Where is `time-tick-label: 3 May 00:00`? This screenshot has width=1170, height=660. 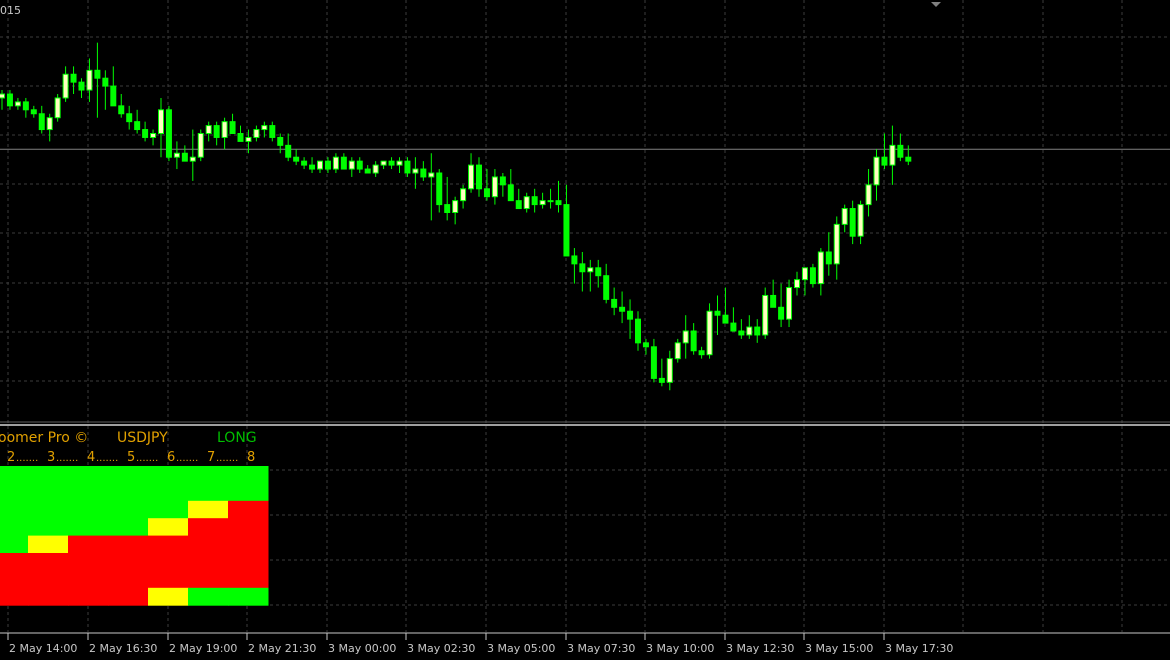
time-tick-label: 3 May 00:00 is located at coordinates (362, 648).